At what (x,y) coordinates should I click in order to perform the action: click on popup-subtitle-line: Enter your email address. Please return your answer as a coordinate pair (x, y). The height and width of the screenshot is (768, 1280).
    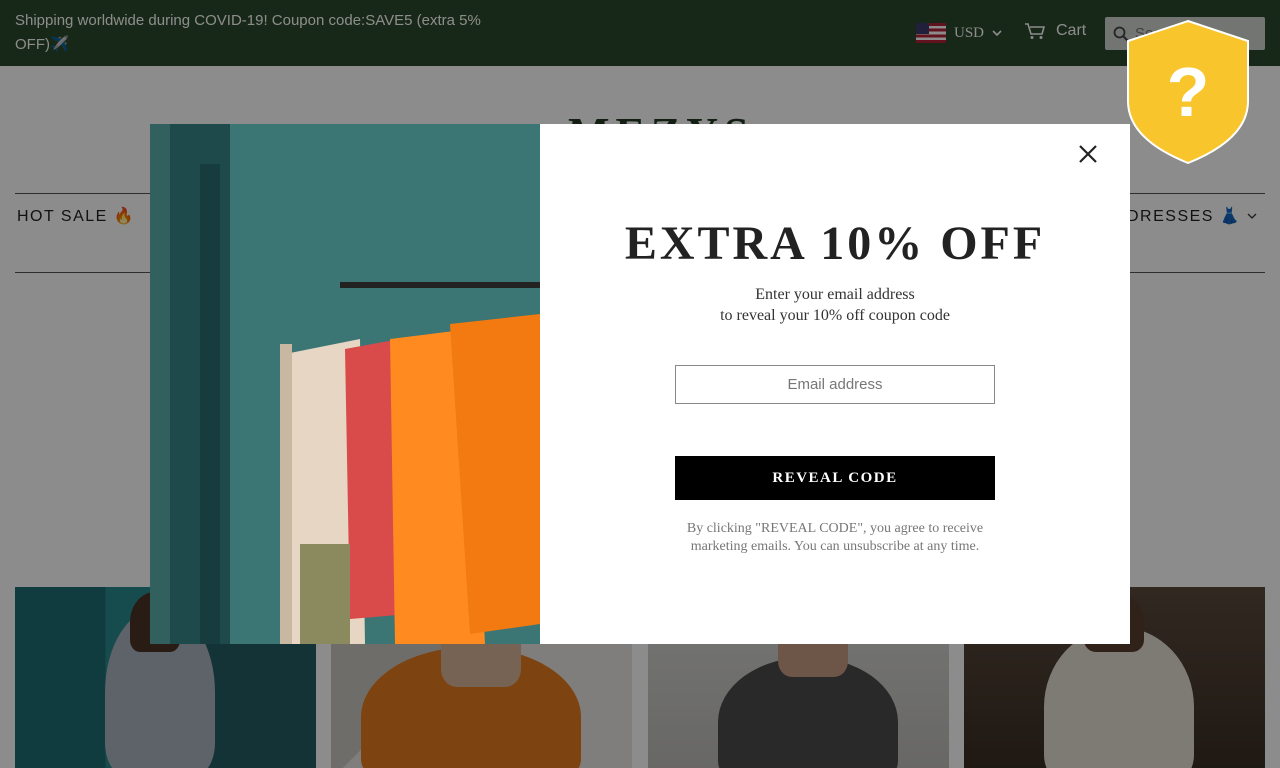
    Looking at the image, I should click on (835, 294).